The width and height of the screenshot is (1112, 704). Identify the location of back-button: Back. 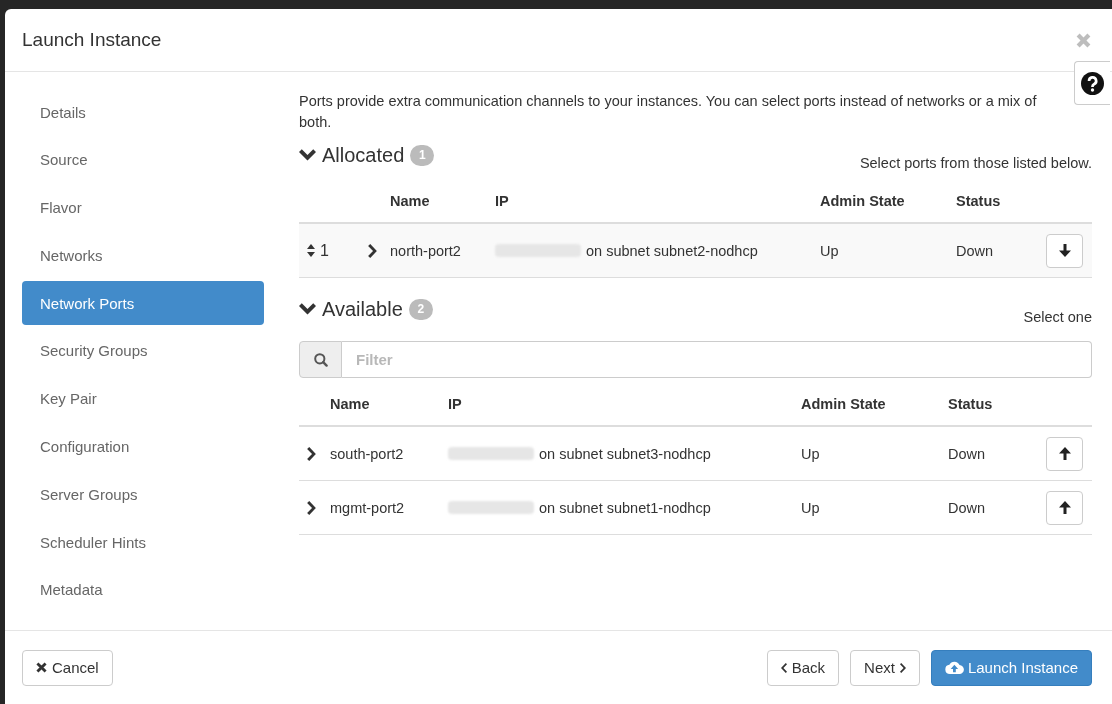
(803, 667).